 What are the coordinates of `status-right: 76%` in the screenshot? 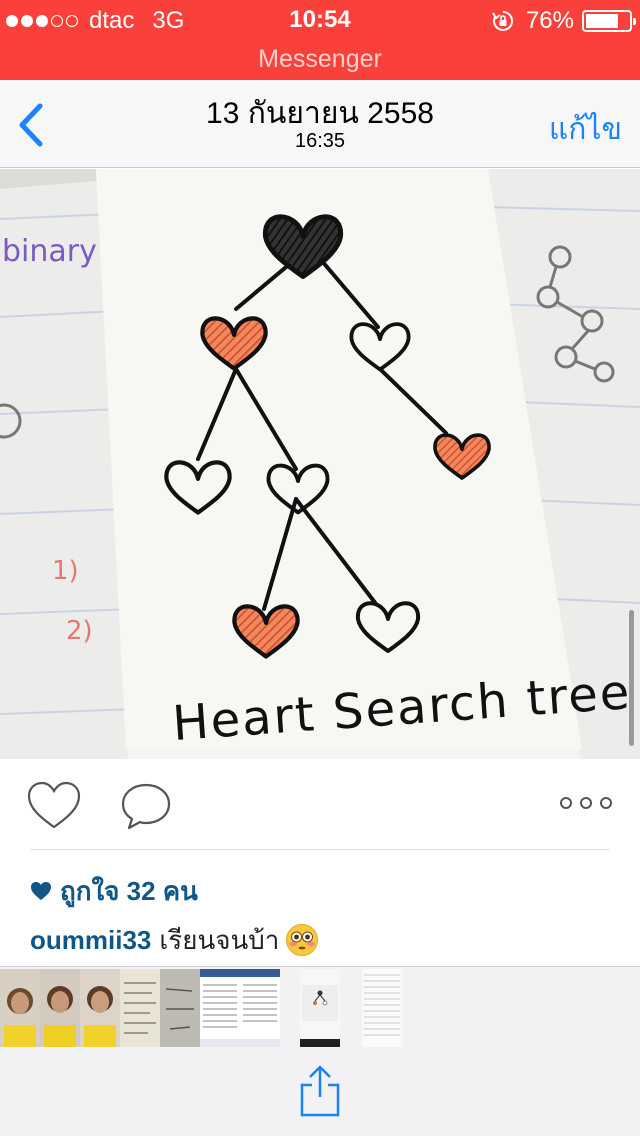 It's located at (564, 21).